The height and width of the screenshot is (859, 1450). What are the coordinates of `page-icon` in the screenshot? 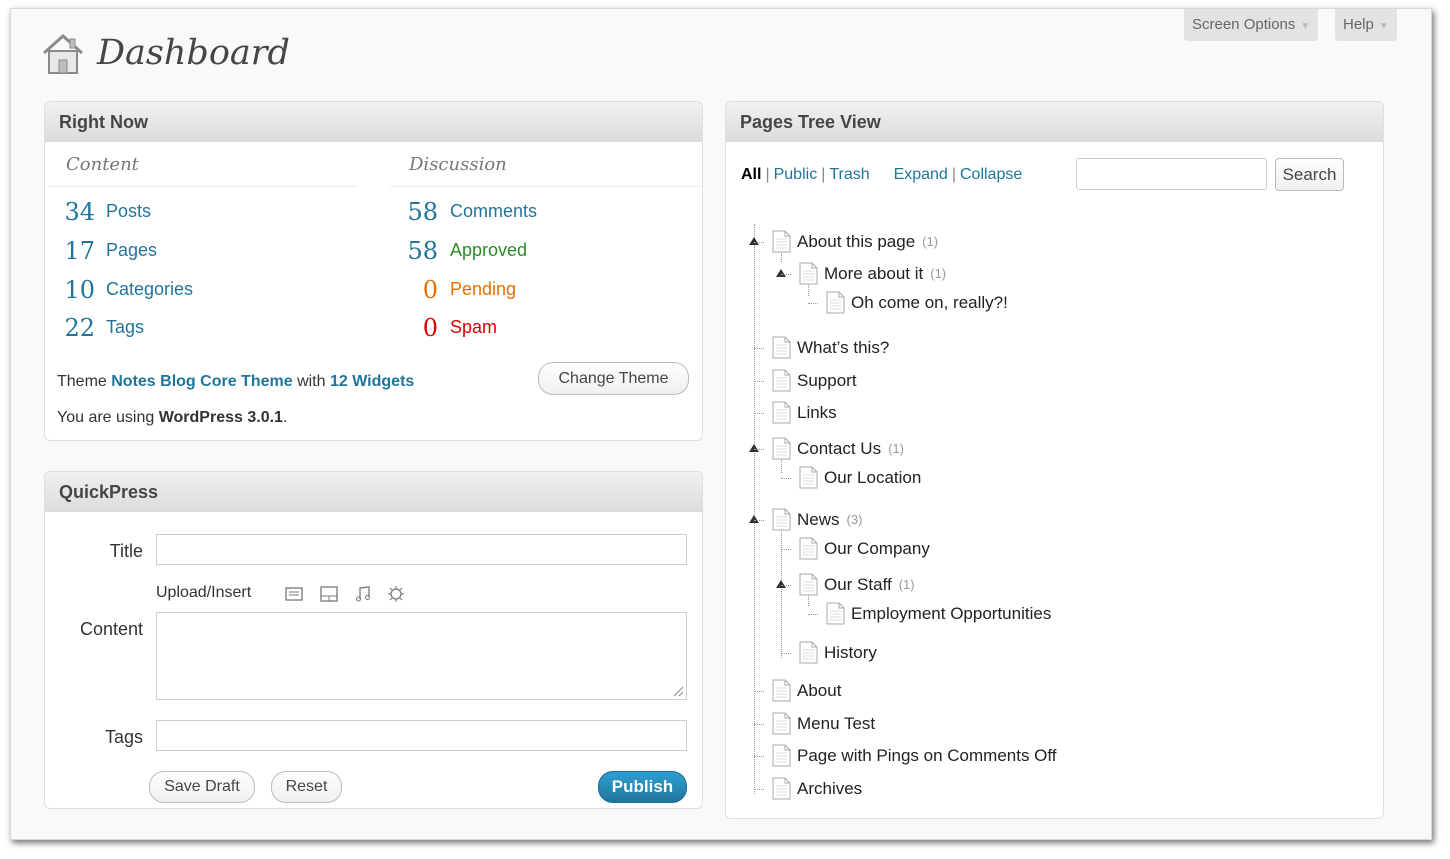 It's located at (781, 347).